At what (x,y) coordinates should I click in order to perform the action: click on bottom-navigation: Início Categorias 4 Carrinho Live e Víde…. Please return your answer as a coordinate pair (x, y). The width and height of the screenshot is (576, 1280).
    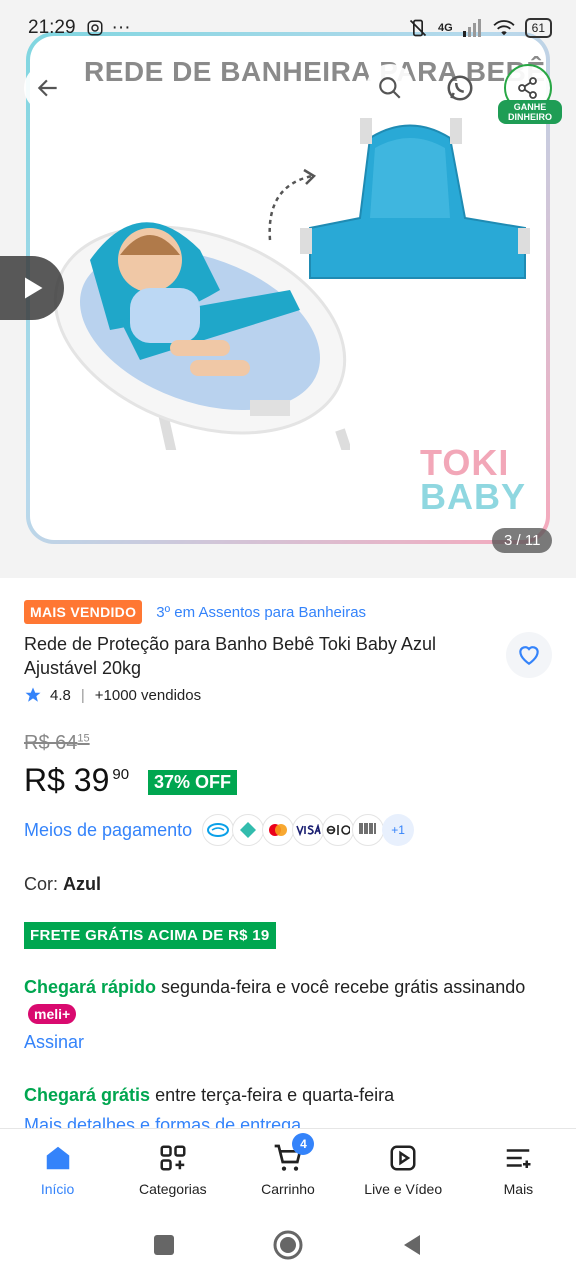
    Looking at the image, I should click on (288, 1169).